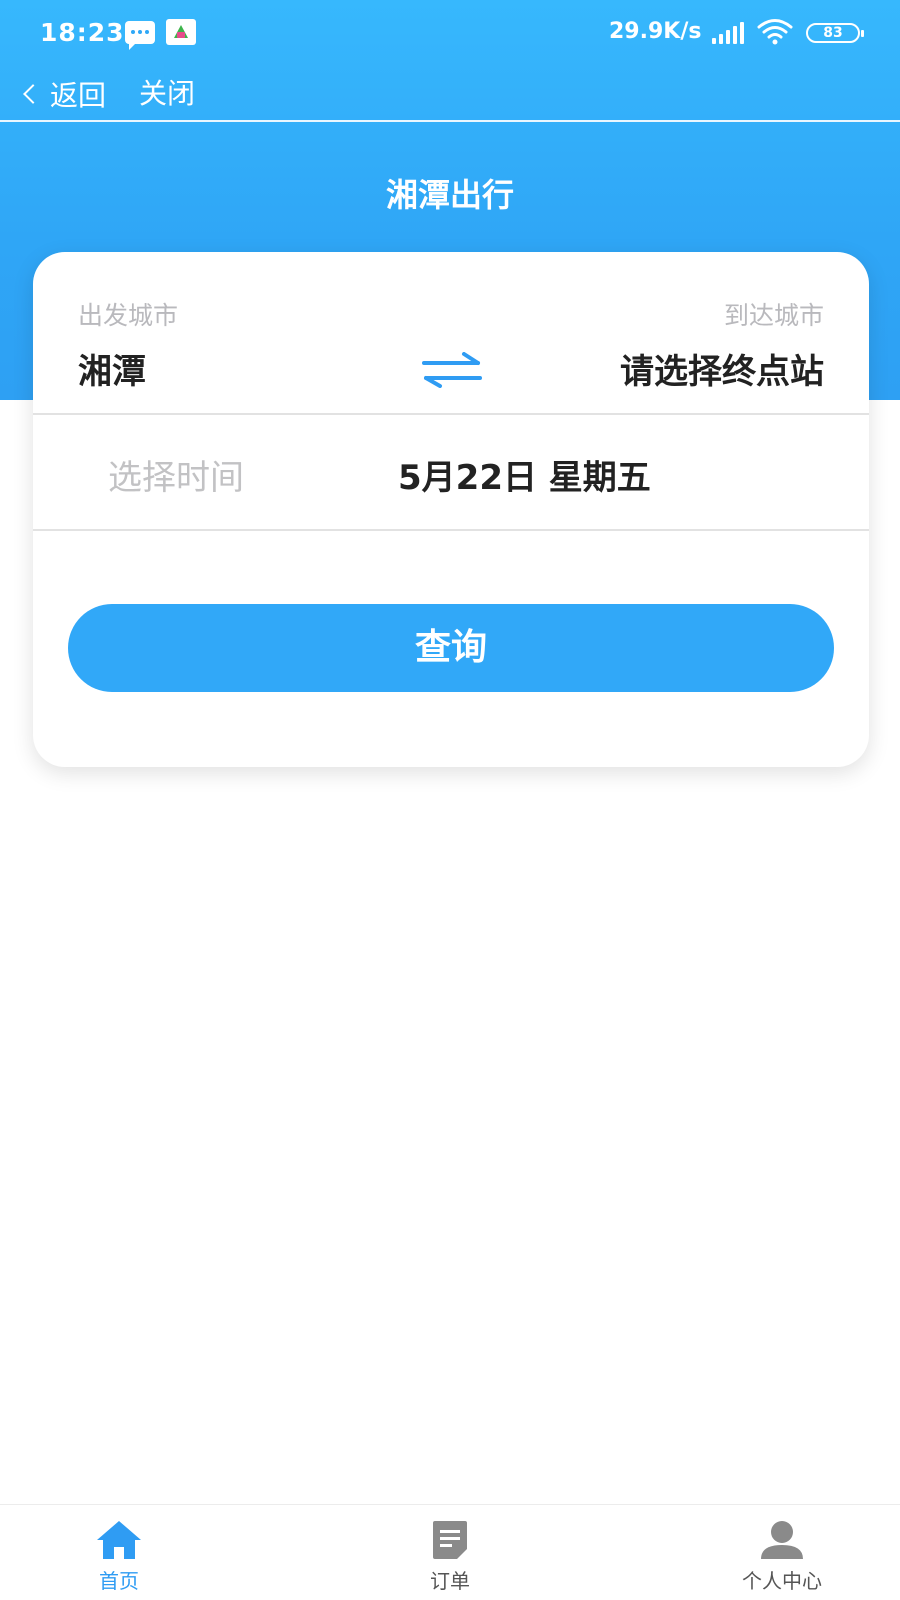 The height and width of the screenshot is (1600, 900). I want to click on close-button: 关闭, so click(167, 94).